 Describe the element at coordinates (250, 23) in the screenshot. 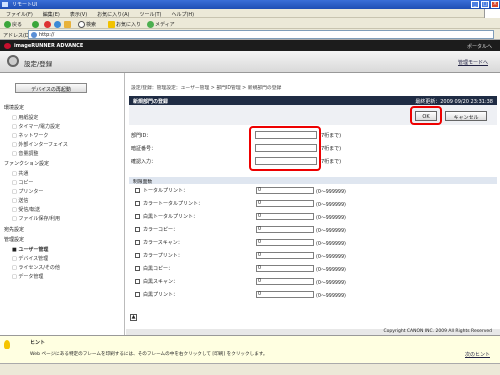

I see `browser-toolbar: 戻る 検索 お気に入り メディア` at that location.